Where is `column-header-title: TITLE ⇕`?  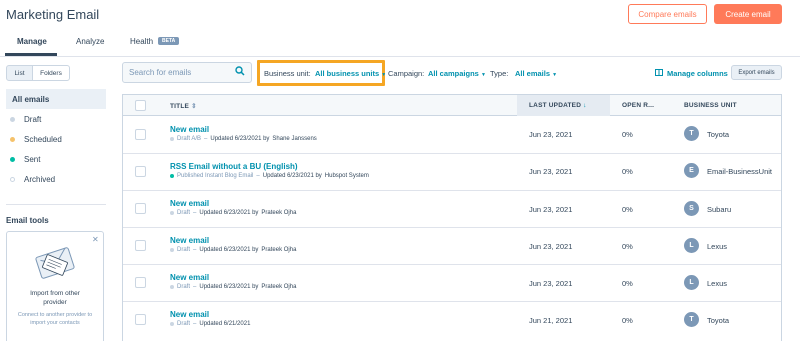
column-header-title: TITLE ⇕ is located at coordinates (183, 106).